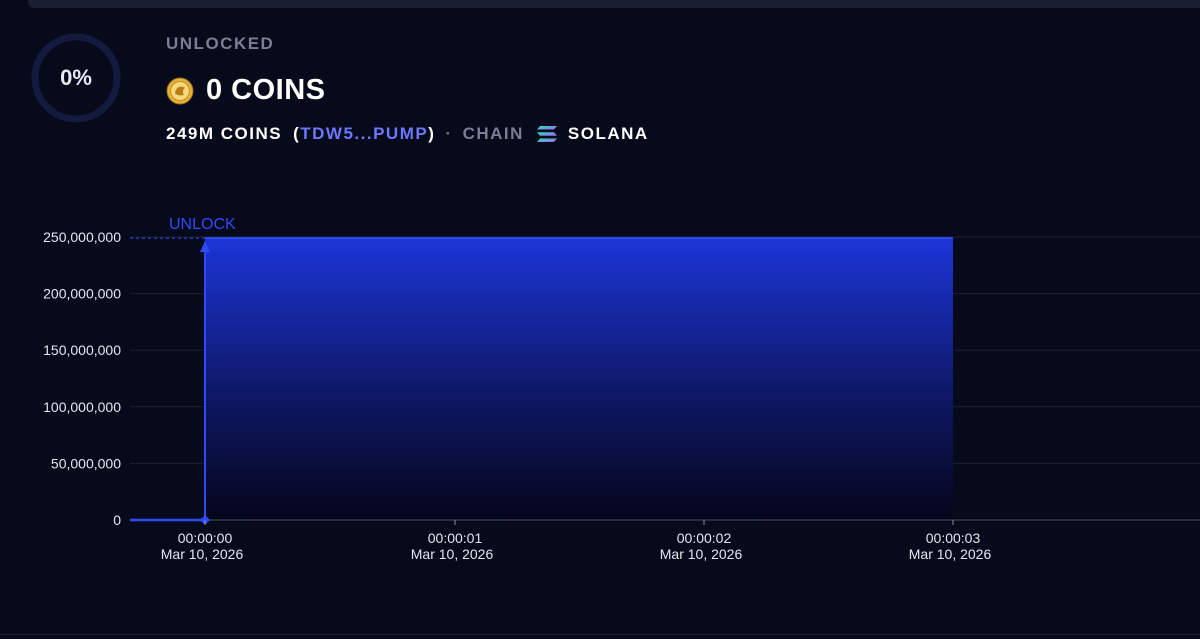  I want to click on y-tick-label: 200,000,000, so click(82, 294).